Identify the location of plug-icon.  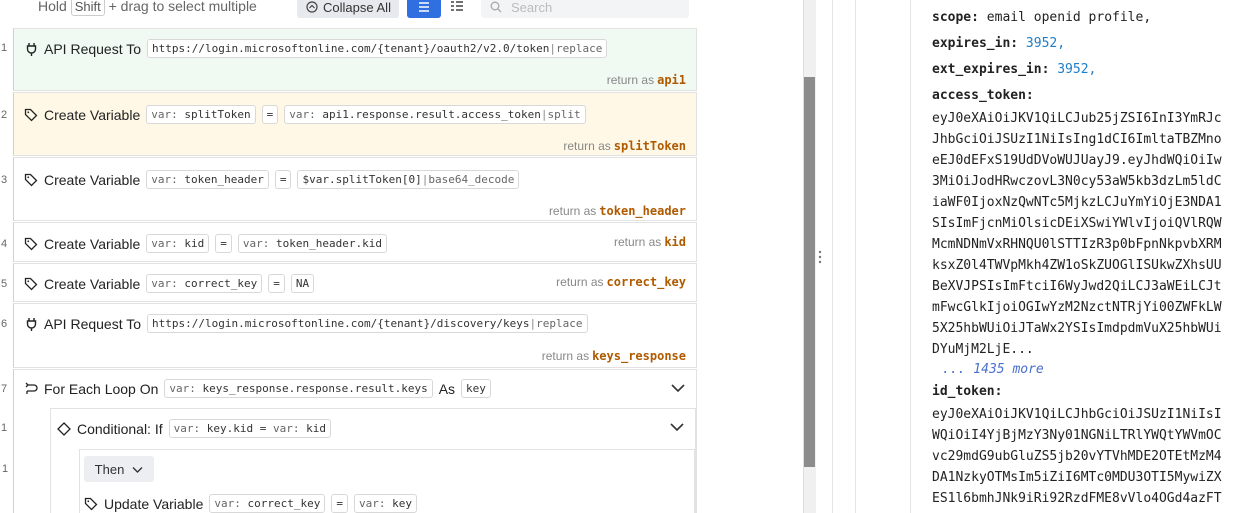
(31, 324).